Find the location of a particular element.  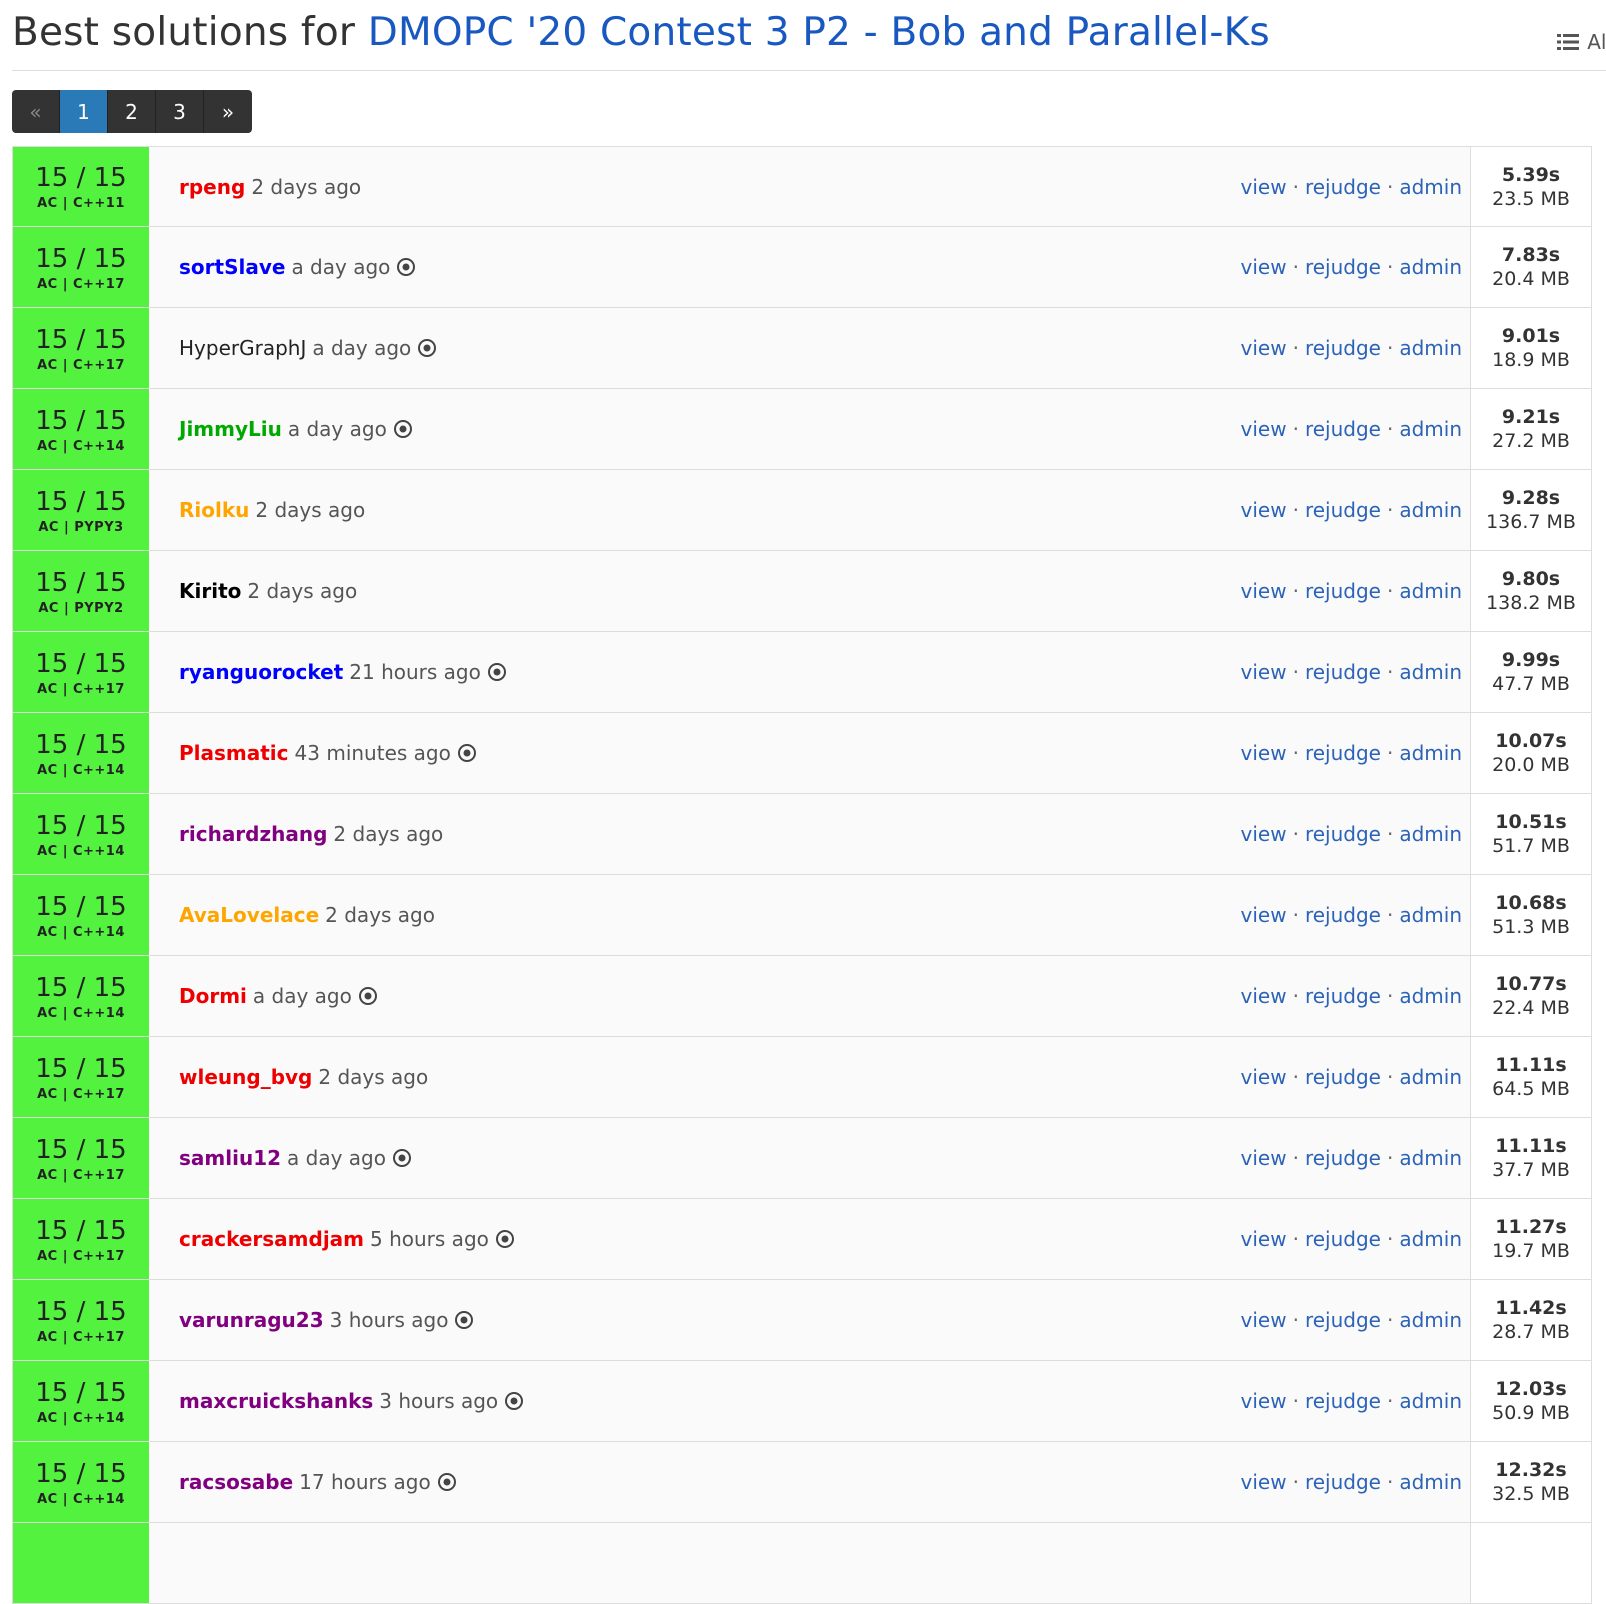

user-link: sortSlave is located at coordinates (232, 267).